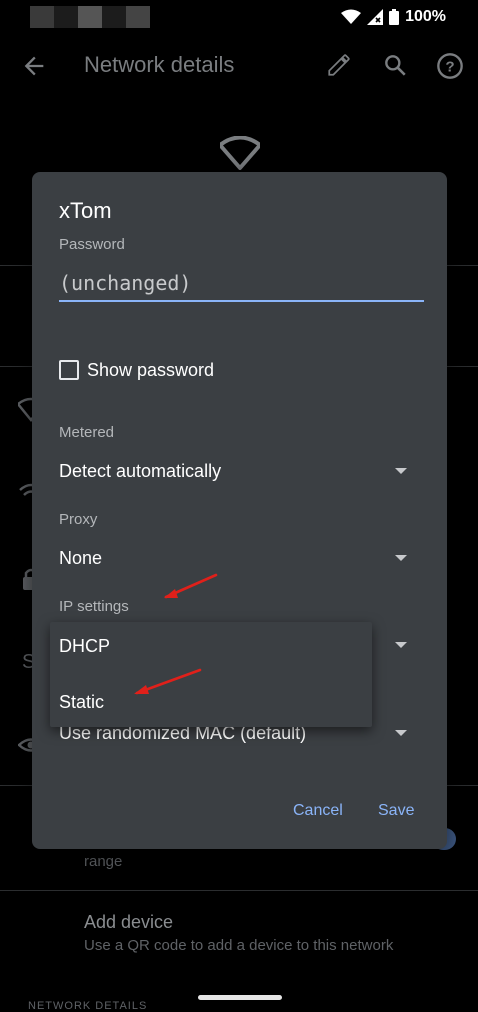 This screenshot has width=478, height=1012. What do you see at coordinates (159, 64) in the screenshot?
I see `page-title: Network details` at bounding box center [159, 64].